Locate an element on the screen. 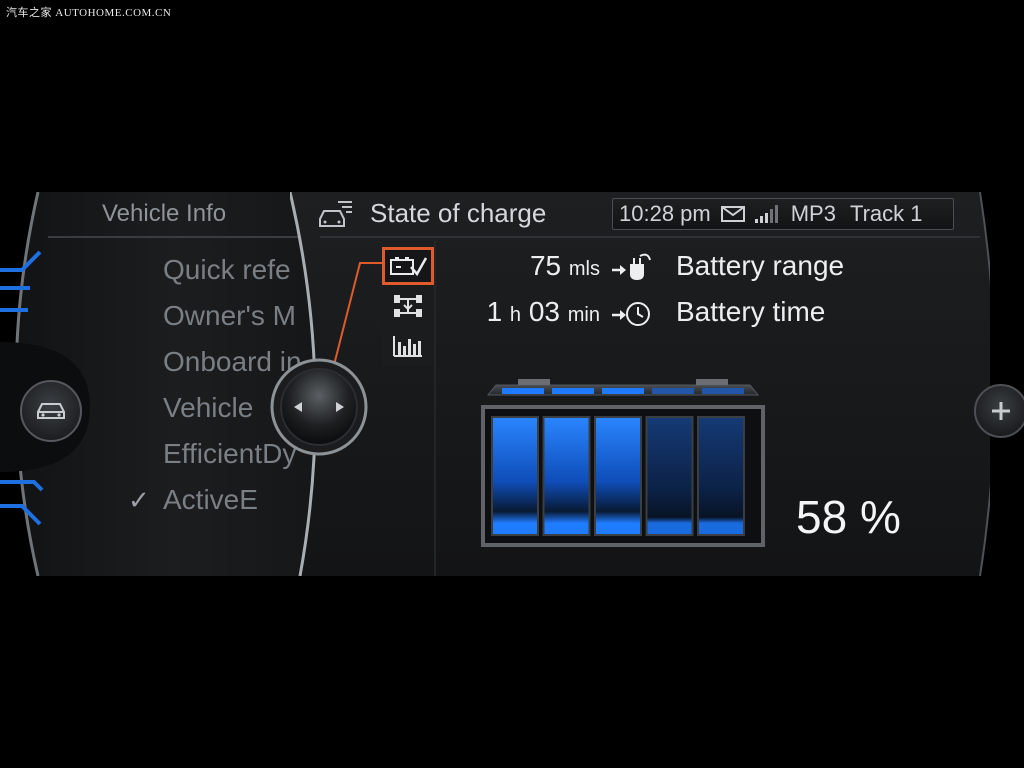 The image size is (1024, 768). battery-range-value: 75 is located at coordinates (545, 265).